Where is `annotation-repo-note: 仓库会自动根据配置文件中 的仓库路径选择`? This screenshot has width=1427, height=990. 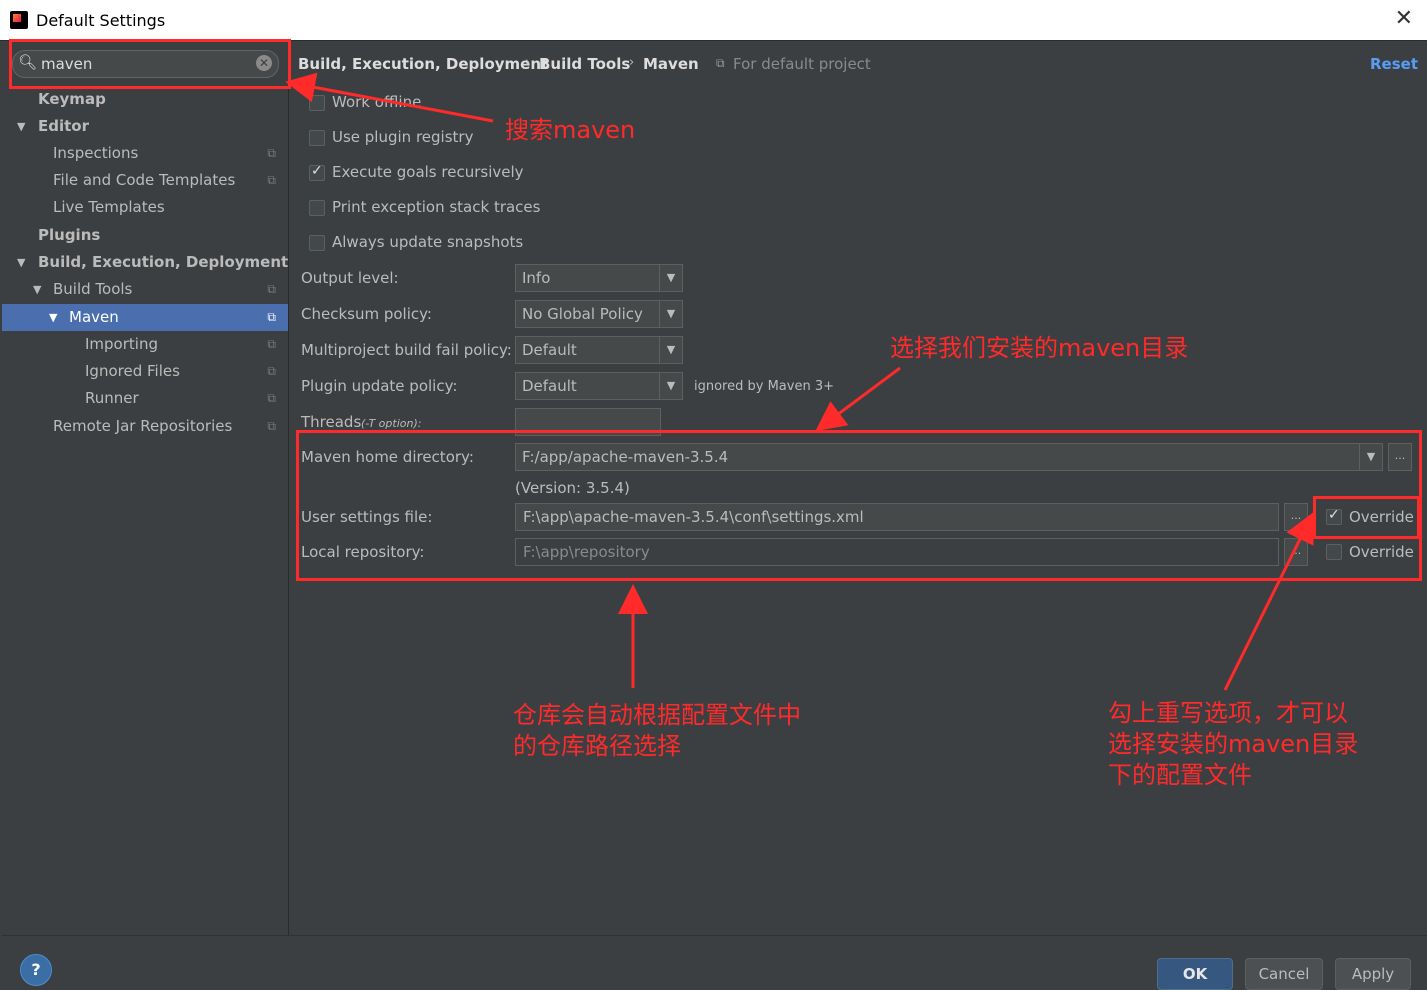 annotation-repo-note: 仓库会自动根据配置文件中 的仓库路径选择 is located at coordinates (657, 730).